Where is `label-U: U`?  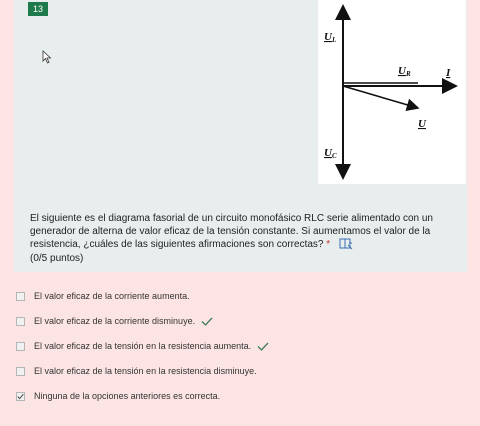
label-U: U is located at coordinates (422, 124).